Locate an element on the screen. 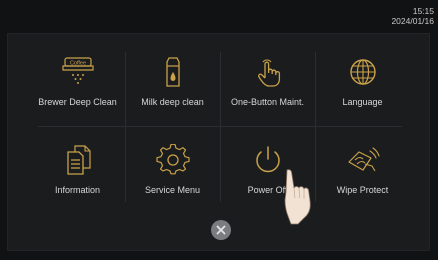  one-button-maint-button: One-Button Maint. is located at coordinates (267, 85).